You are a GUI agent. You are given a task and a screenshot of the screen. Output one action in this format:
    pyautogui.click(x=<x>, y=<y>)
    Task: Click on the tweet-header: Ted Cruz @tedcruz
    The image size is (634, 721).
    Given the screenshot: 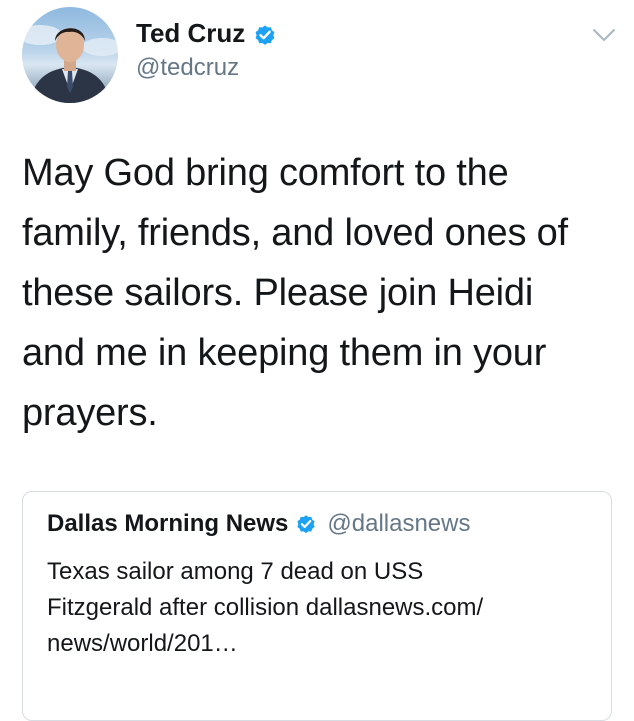 What is the action you would take?
    pyautogui.click(x=206, y=50)
    